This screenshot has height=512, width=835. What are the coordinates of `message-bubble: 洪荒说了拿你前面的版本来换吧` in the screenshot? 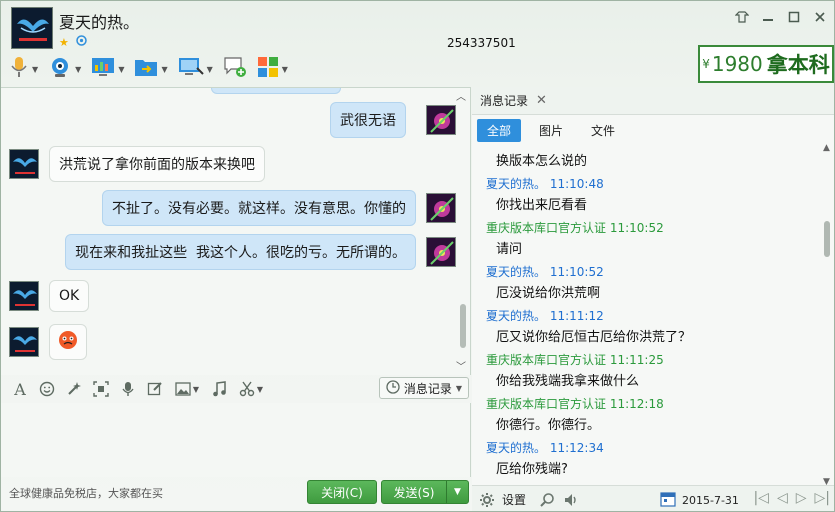 It's located at (157, 164).